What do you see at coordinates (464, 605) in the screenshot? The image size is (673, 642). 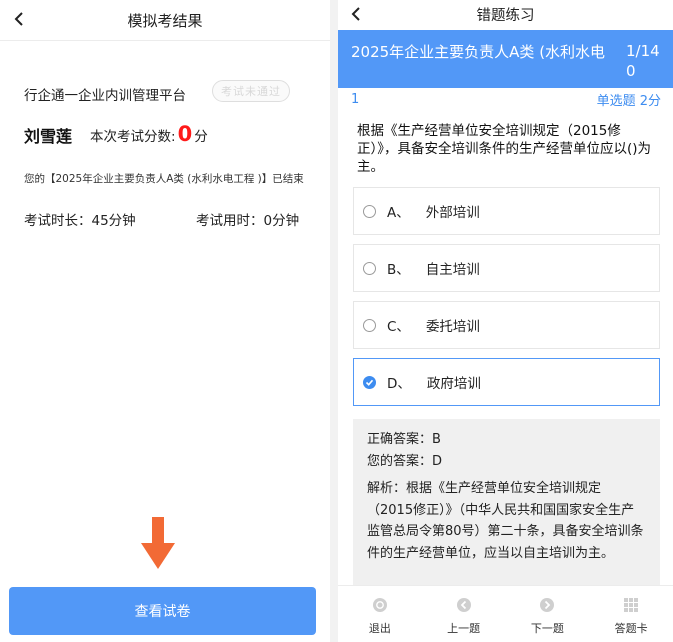 I see `prev-icon` at bounding box center [464, 605].